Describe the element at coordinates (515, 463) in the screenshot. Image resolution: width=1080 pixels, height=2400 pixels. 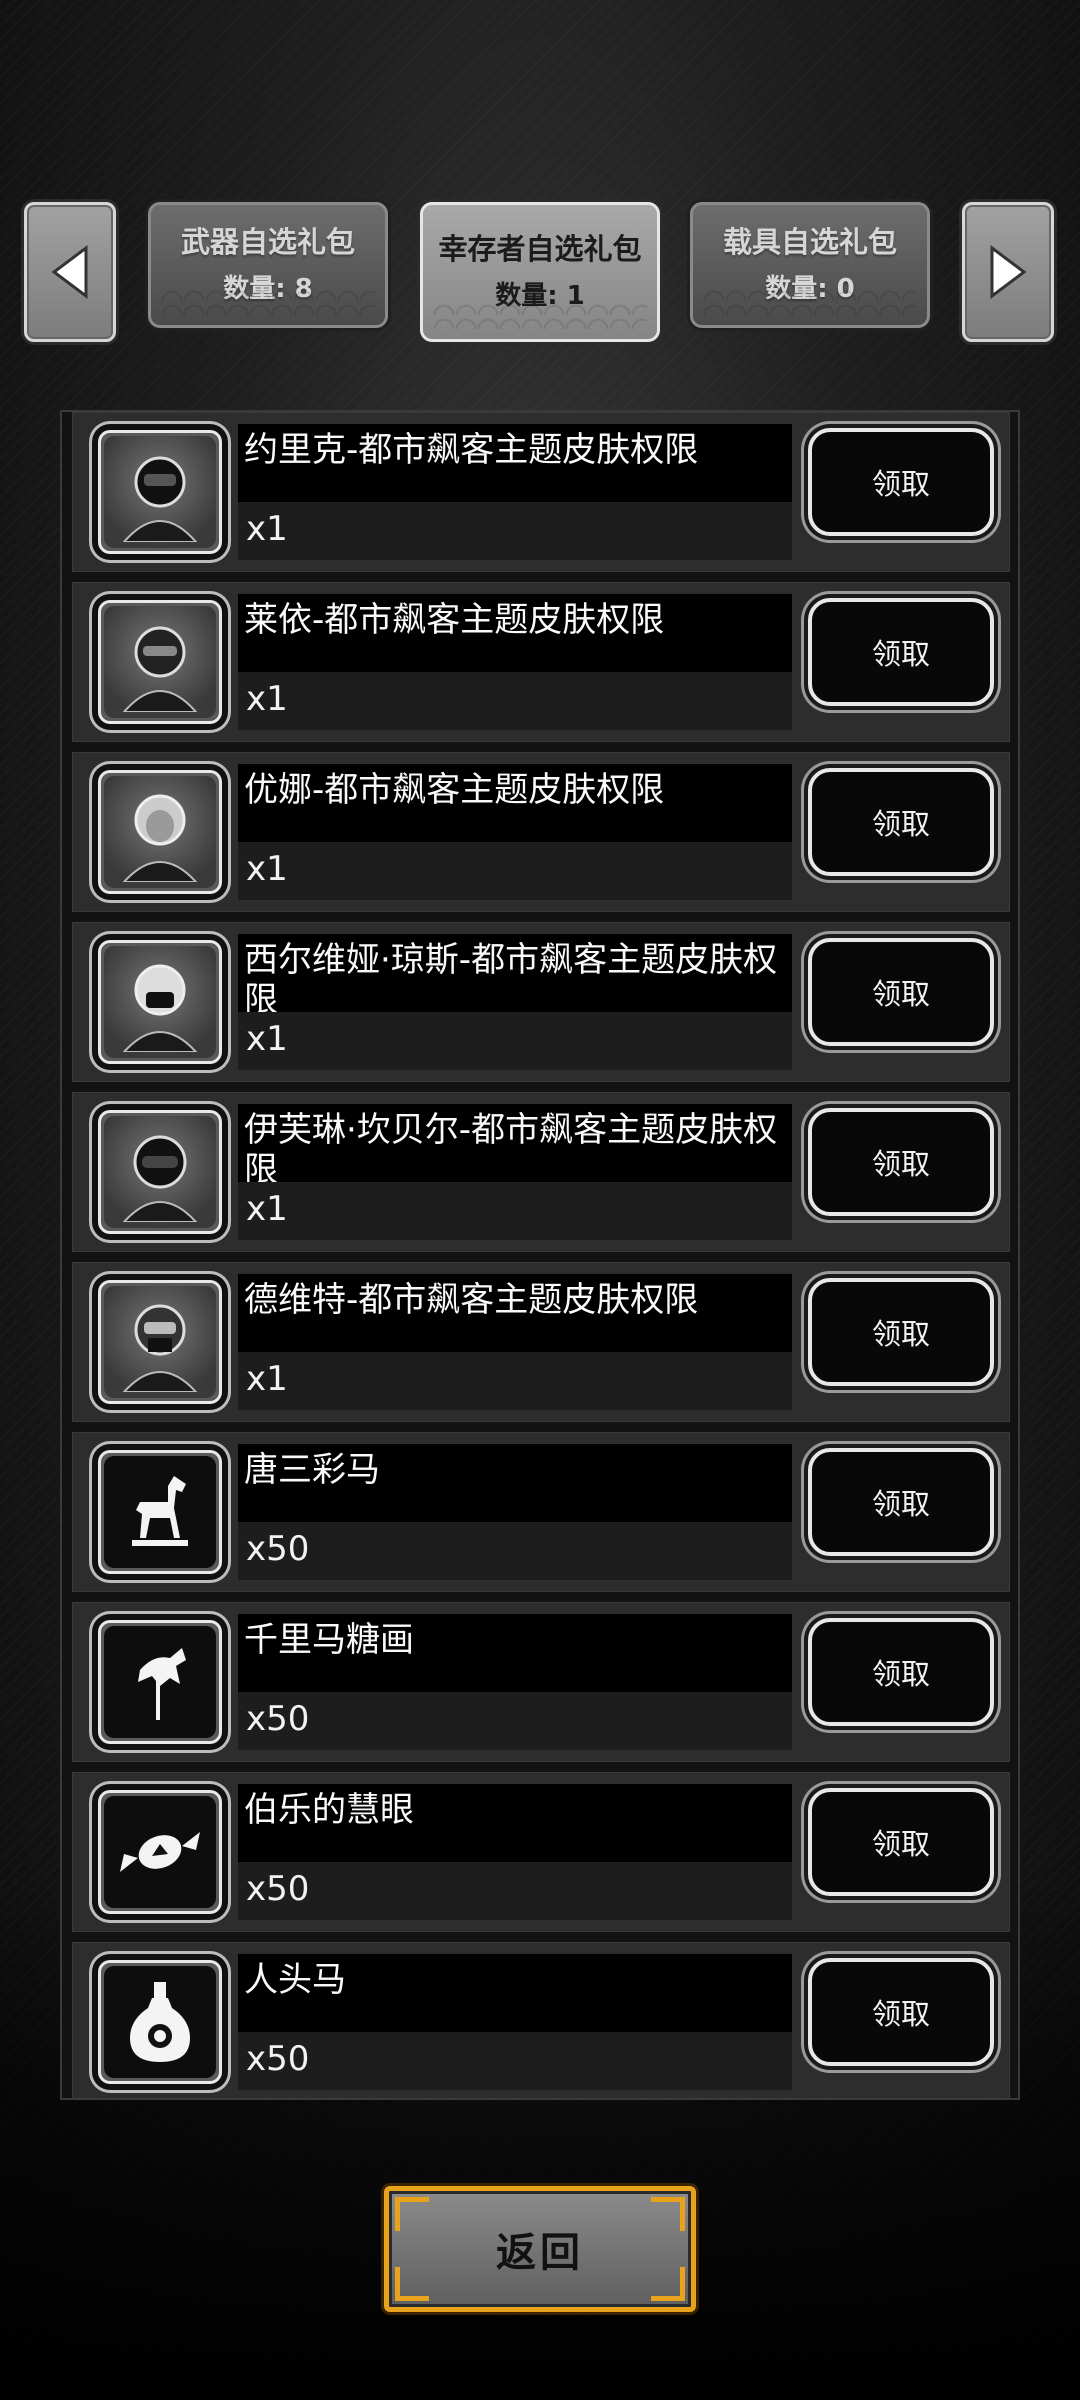
I see `item-name: 约里克-都市飙客主题皮肤权限` at that location.